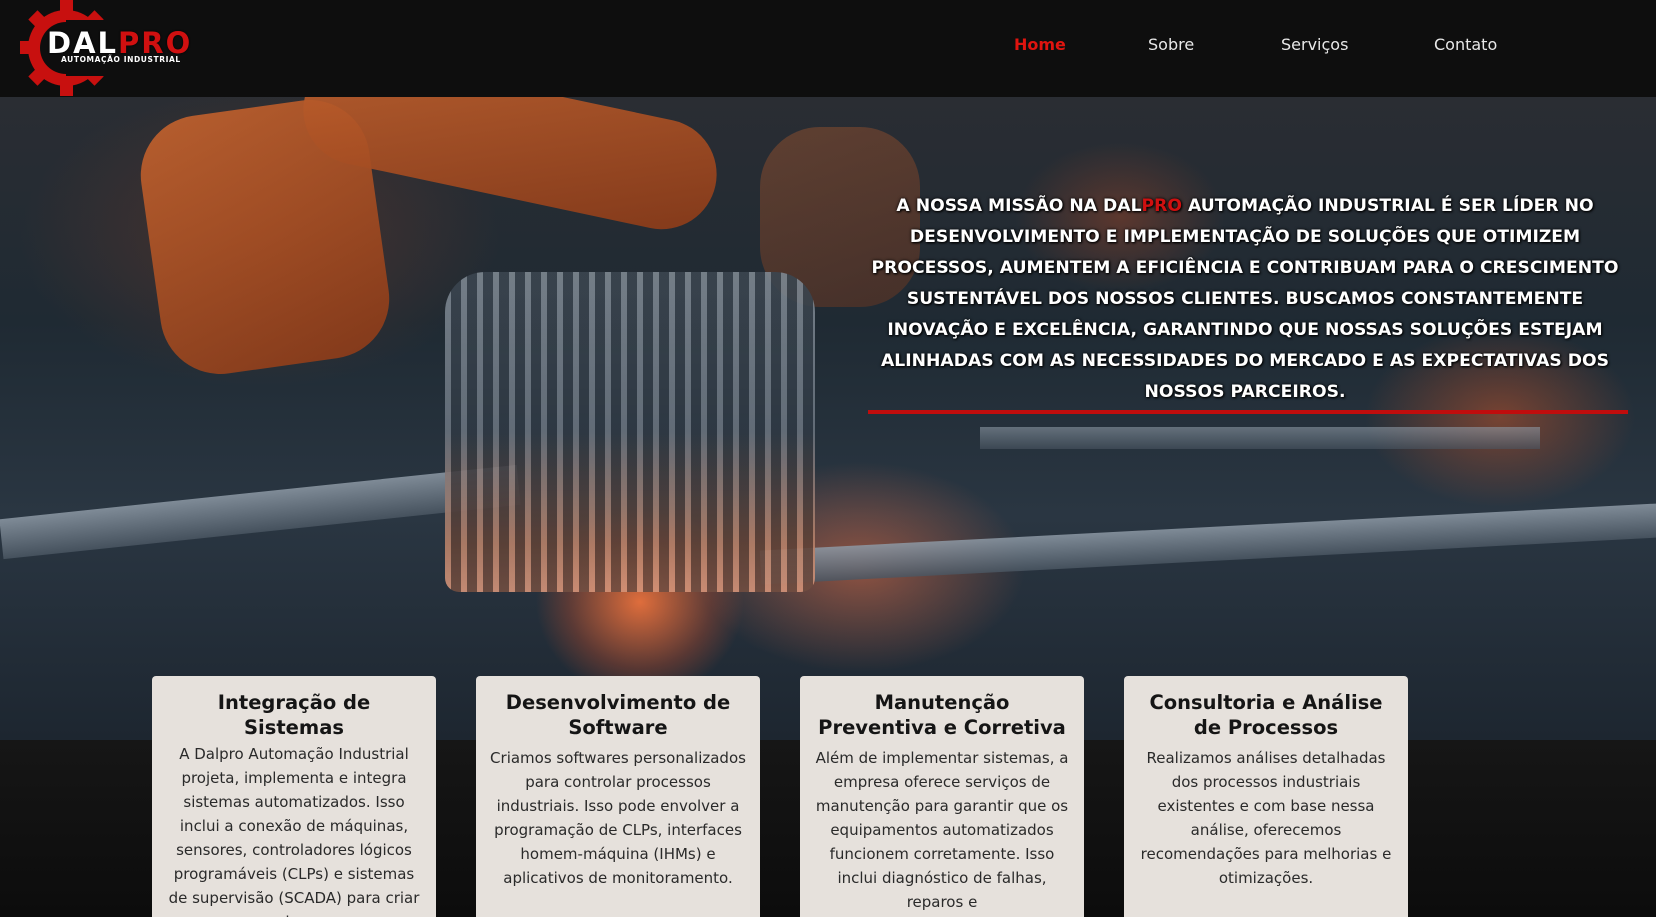 This screenshot has height=917, width=1656. I want to click on main-nav: Home Sobre Serviços Contato, so click(828, 47).